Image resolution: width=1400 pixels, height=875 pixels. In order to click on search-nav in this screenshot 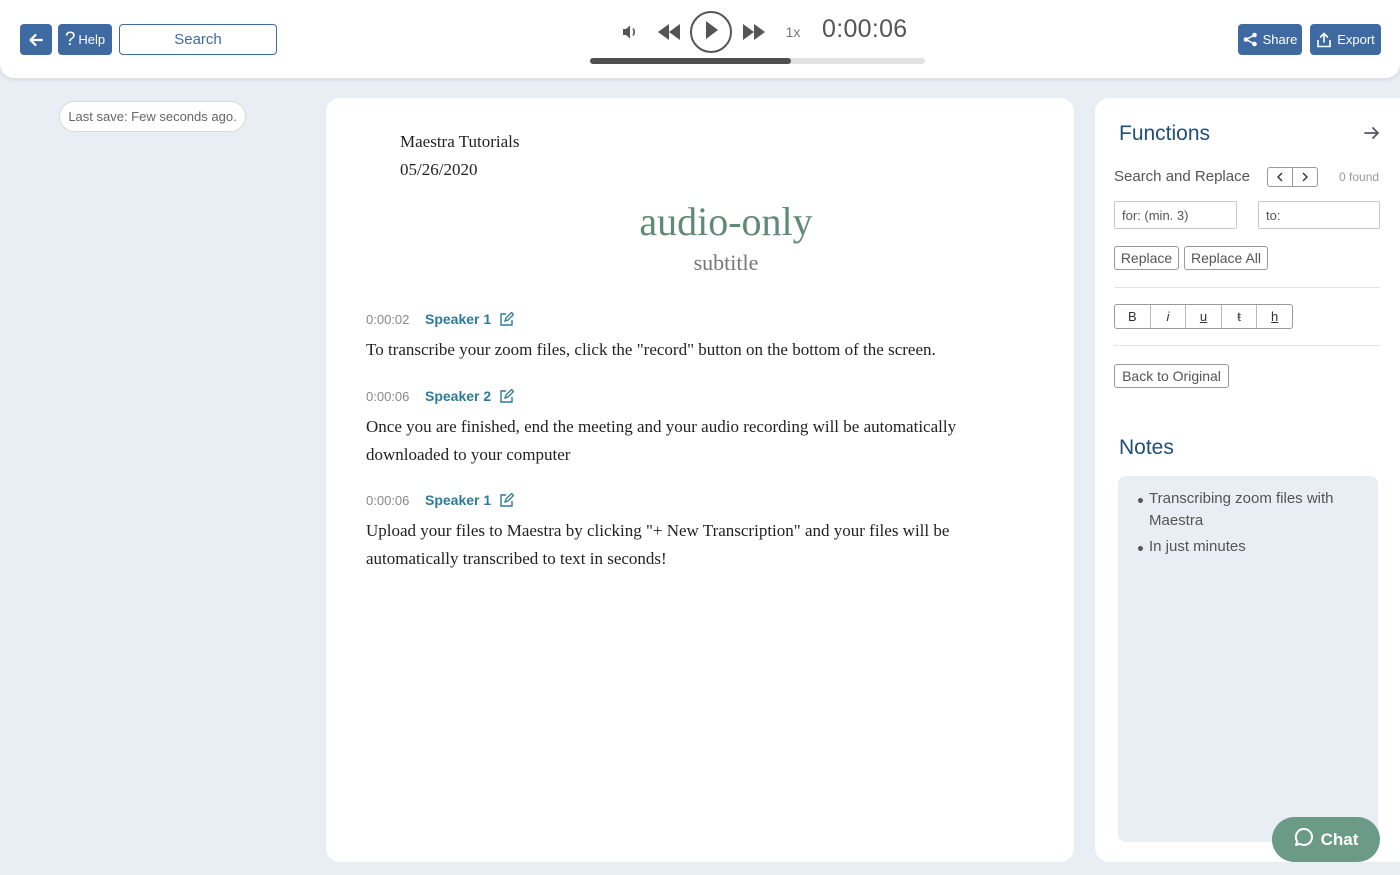, I will do `click(1292, 177)`.